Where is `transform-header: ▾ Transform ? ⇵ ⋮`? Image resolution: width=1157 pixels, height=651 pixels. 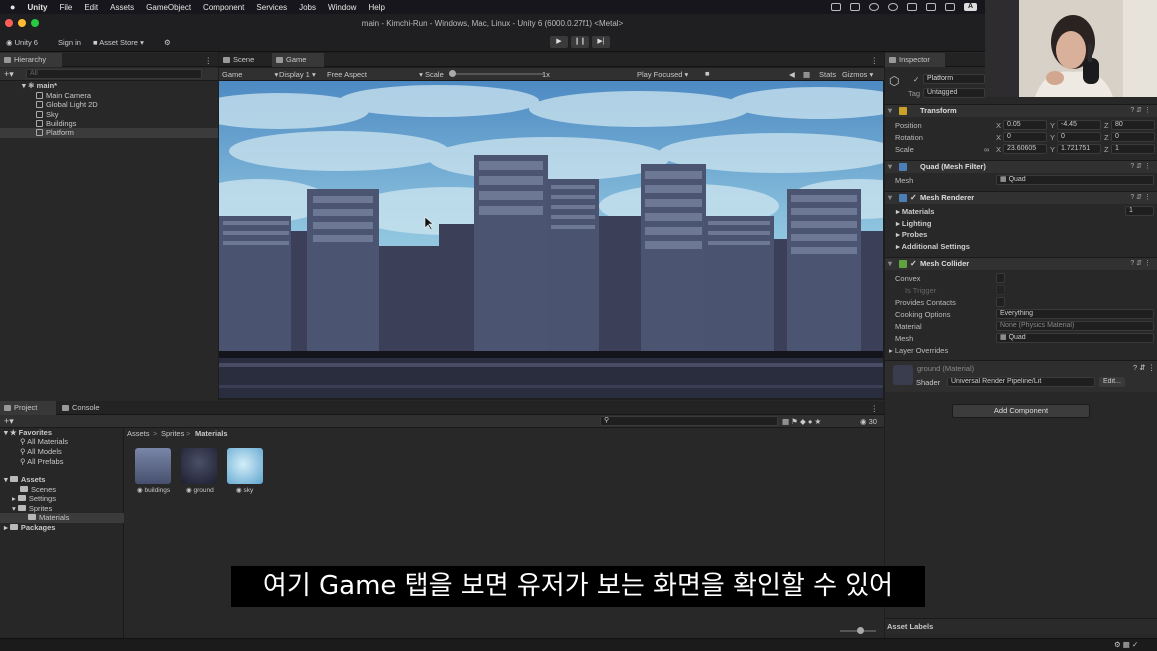 transform-header: ▾ Transform ? ⇵ ⋮ is located at coordinates (1021, 110).